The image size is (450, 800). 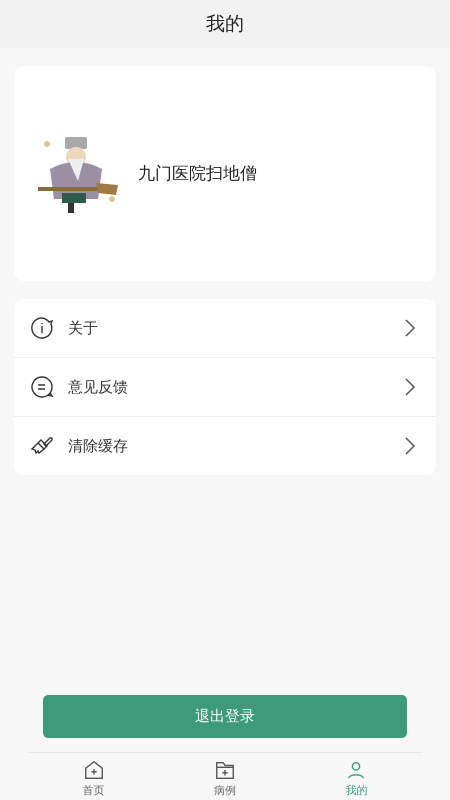 I want to click on menu-item: 清除缓存, so click(x=225, y=445).